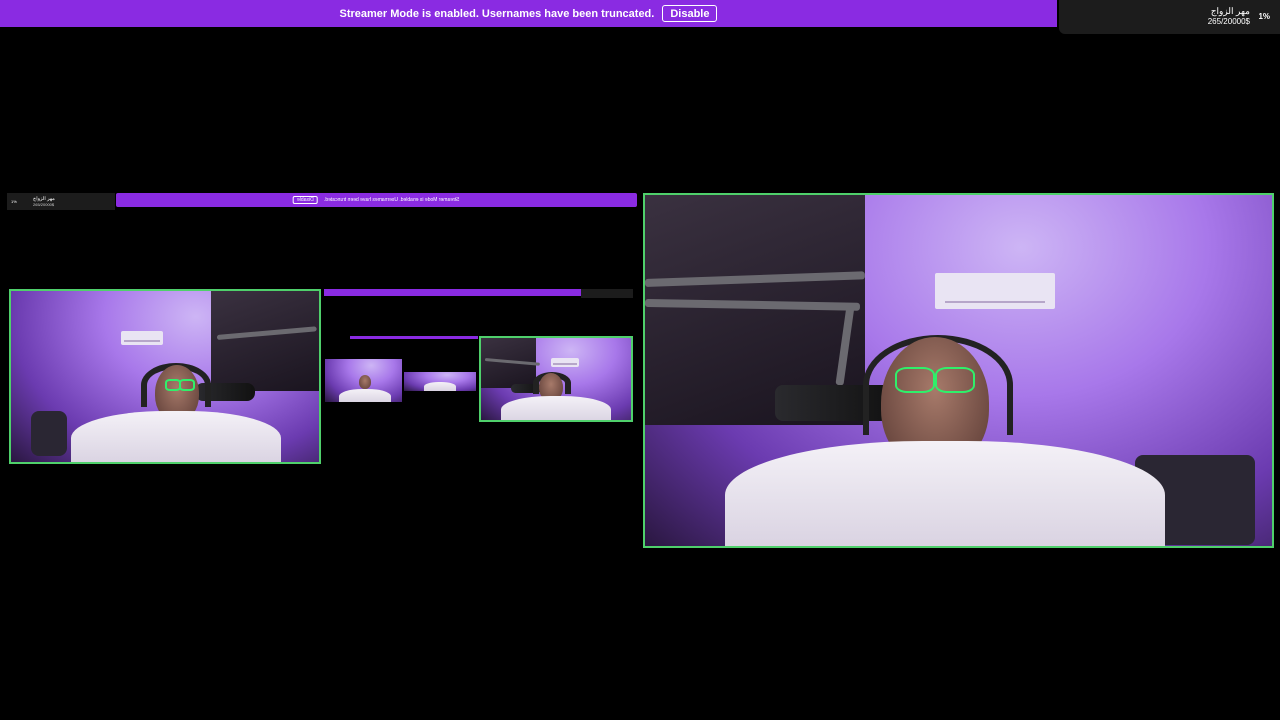 The width and height of the screenshot is (1280, 720). I want to click on glasses-left, so click(915, 380).